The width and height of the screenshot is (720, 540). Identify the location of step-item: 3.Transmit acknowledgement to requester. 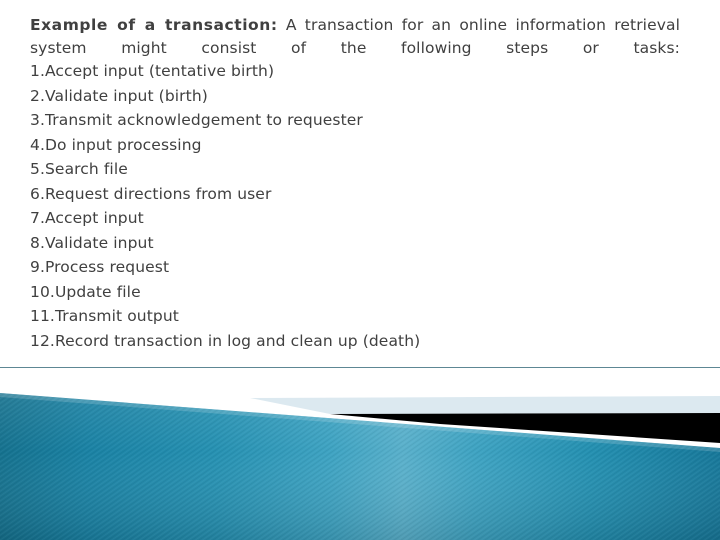
(355, 120).